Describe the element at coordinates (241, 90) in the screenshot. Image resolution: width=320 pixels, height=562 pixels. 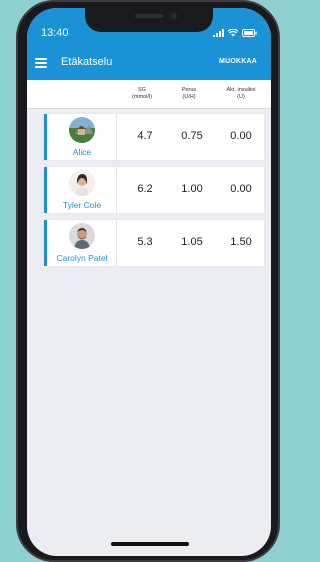
I see `column-title-active-insulin: Akt. insuliini` at that location.